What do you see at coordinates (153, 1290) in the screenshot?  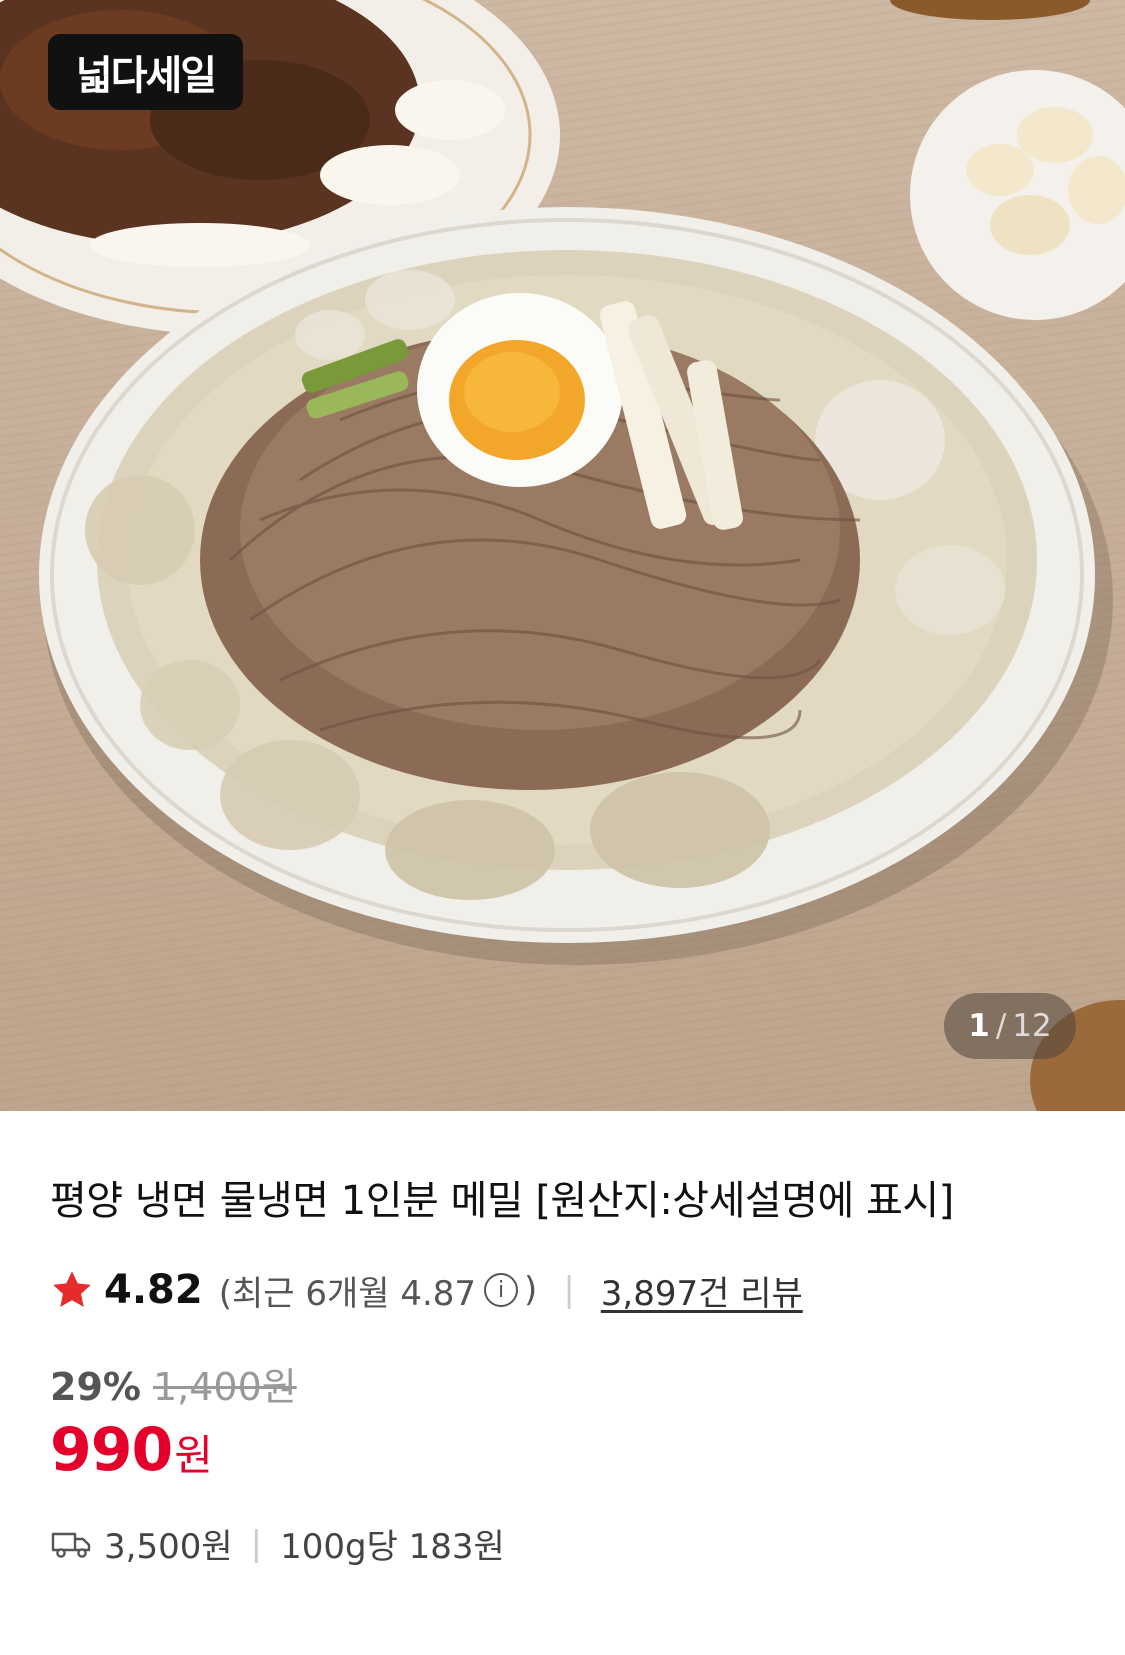 I see `rating-score: 4.82` at bounding box center [153, 1290].